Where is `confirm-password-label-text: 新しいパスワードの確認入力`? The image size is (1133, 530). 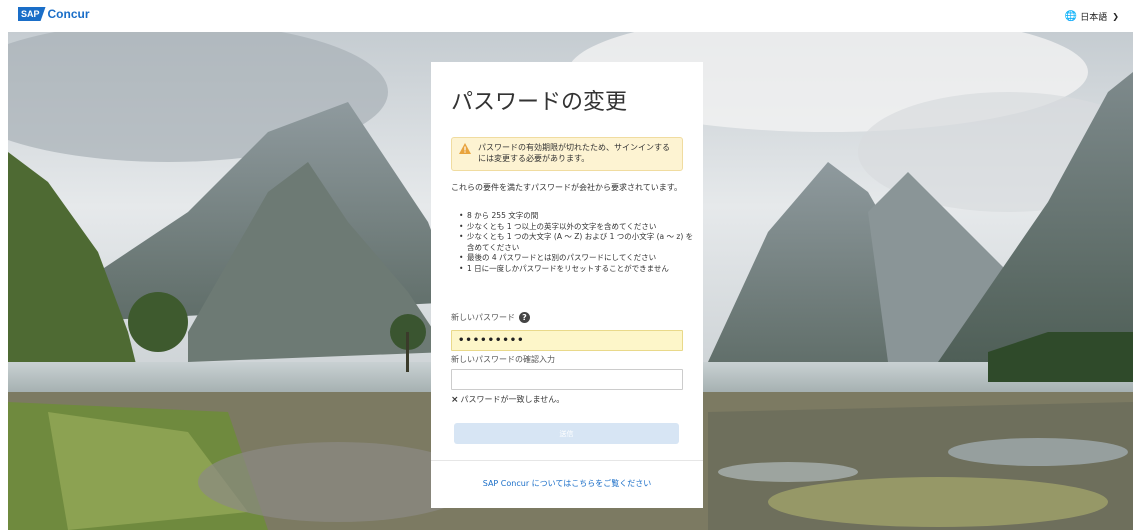 confirm-password-label-text: 新しいパスワードの確認入力 is located at coordinates (503, 359).